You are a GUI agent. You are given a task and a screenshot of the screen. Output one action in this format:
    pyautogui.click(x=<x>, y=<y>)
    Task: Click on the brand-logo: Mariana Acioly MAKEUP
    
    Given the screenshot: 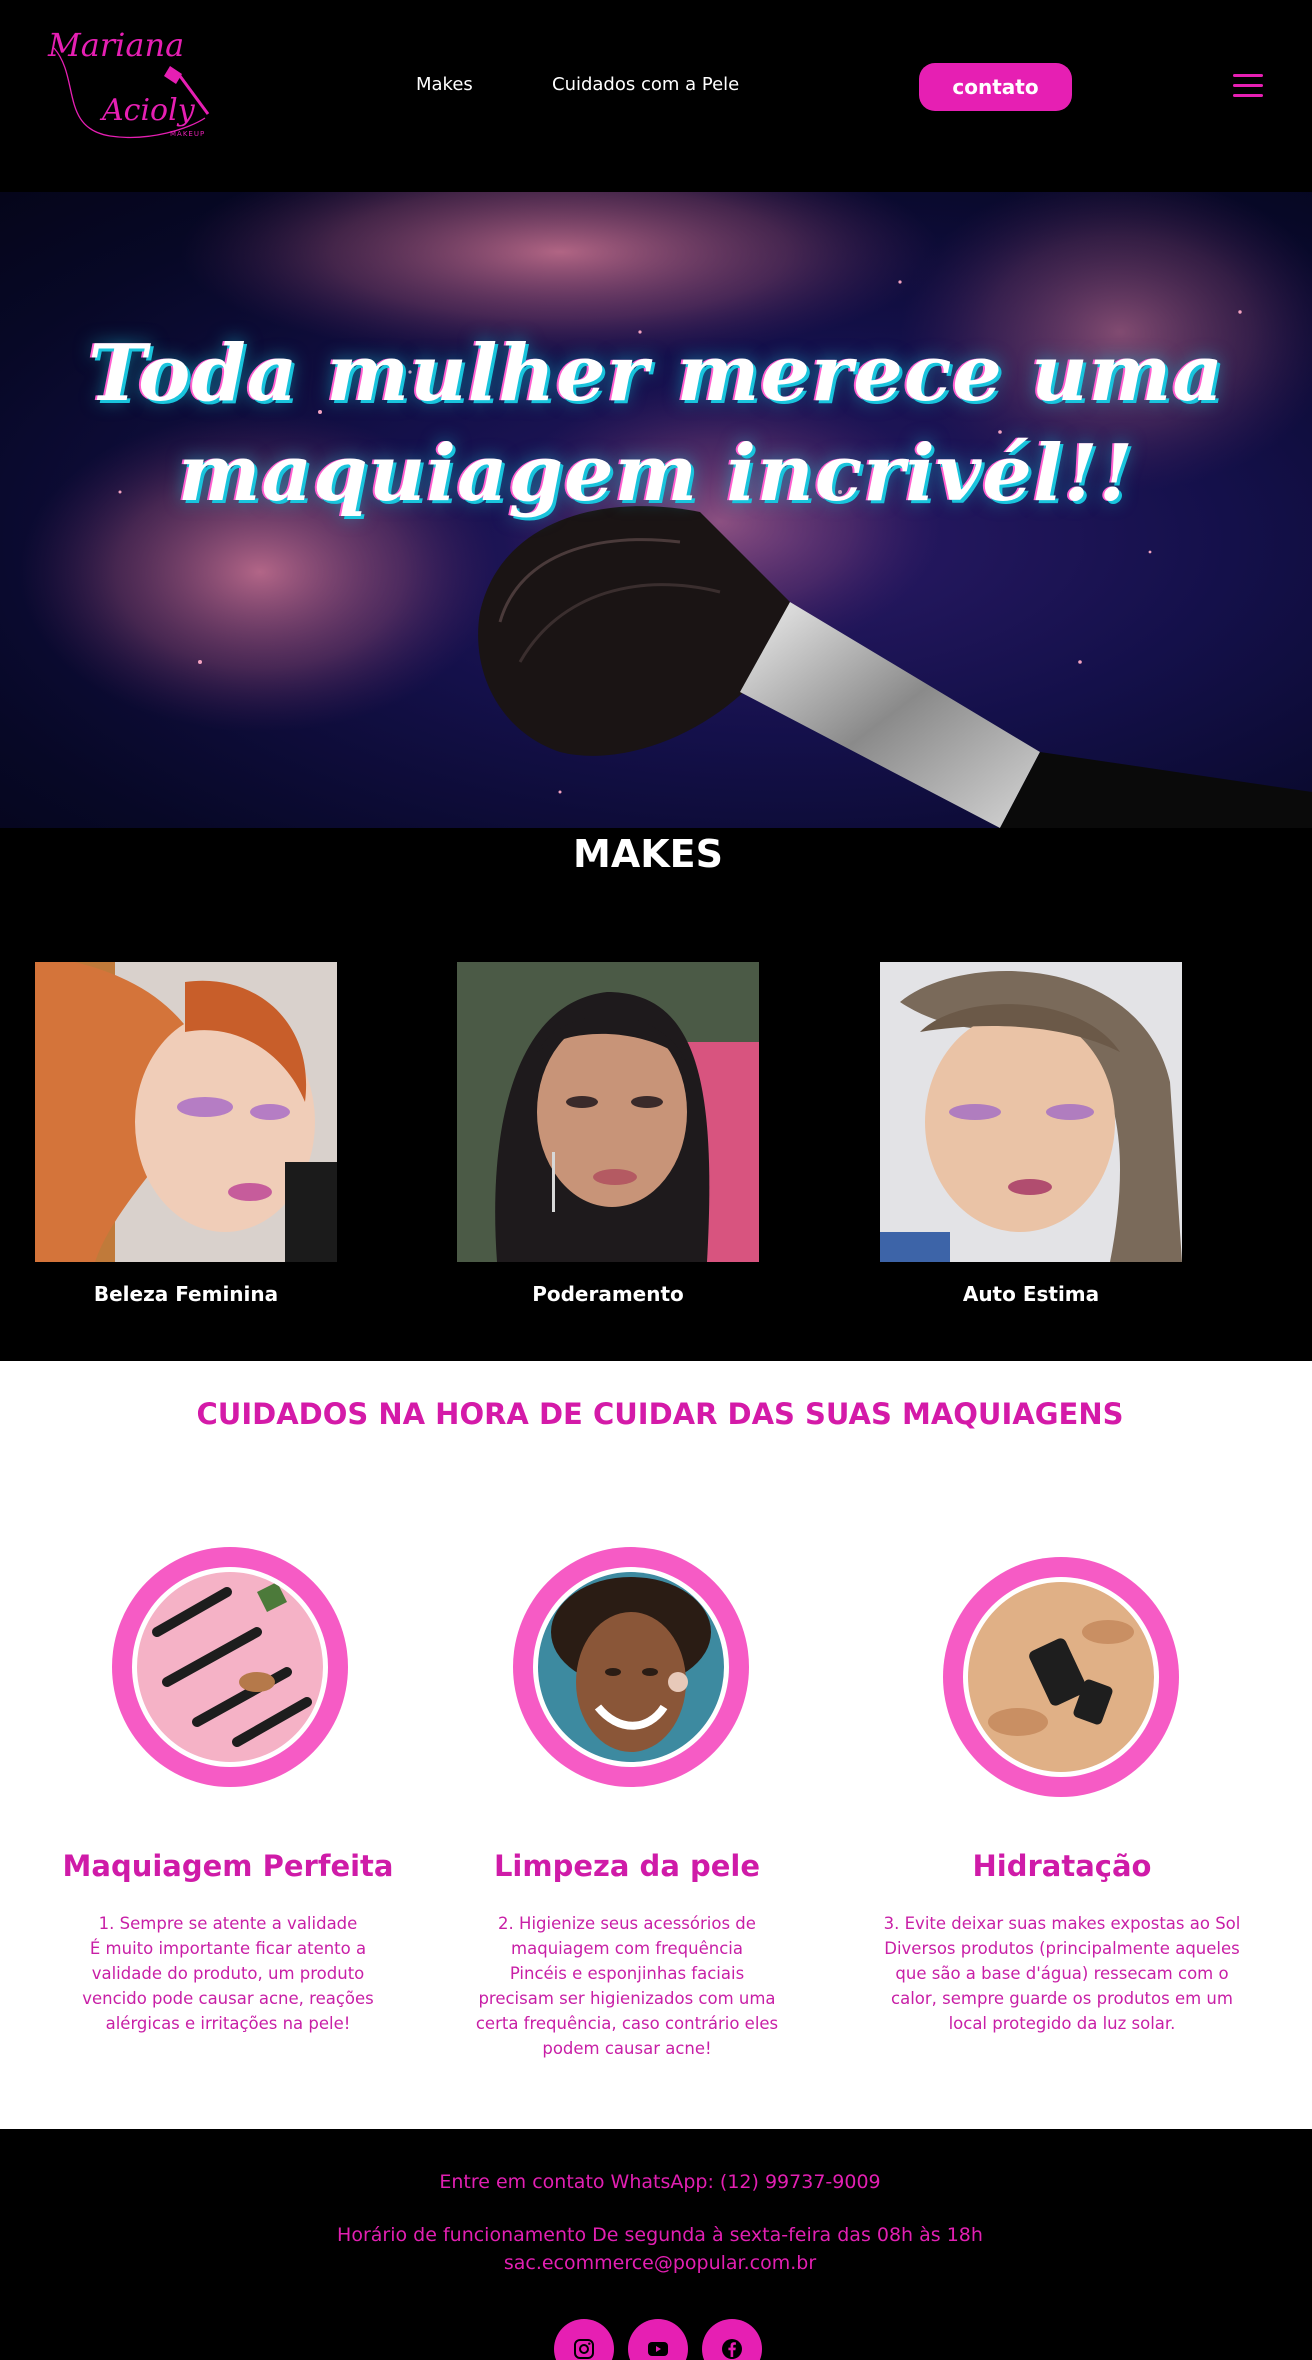 What is the action you would take?
    pyautogui.click(x=130, y=83)
    